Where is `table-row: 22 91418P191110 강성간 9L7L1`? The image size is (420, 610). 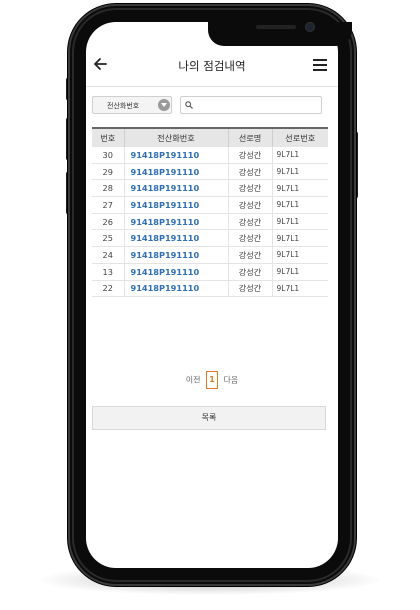
table-row: 22 91418P191110 강성간 9L7L1 is located at coordinates (210, 289).